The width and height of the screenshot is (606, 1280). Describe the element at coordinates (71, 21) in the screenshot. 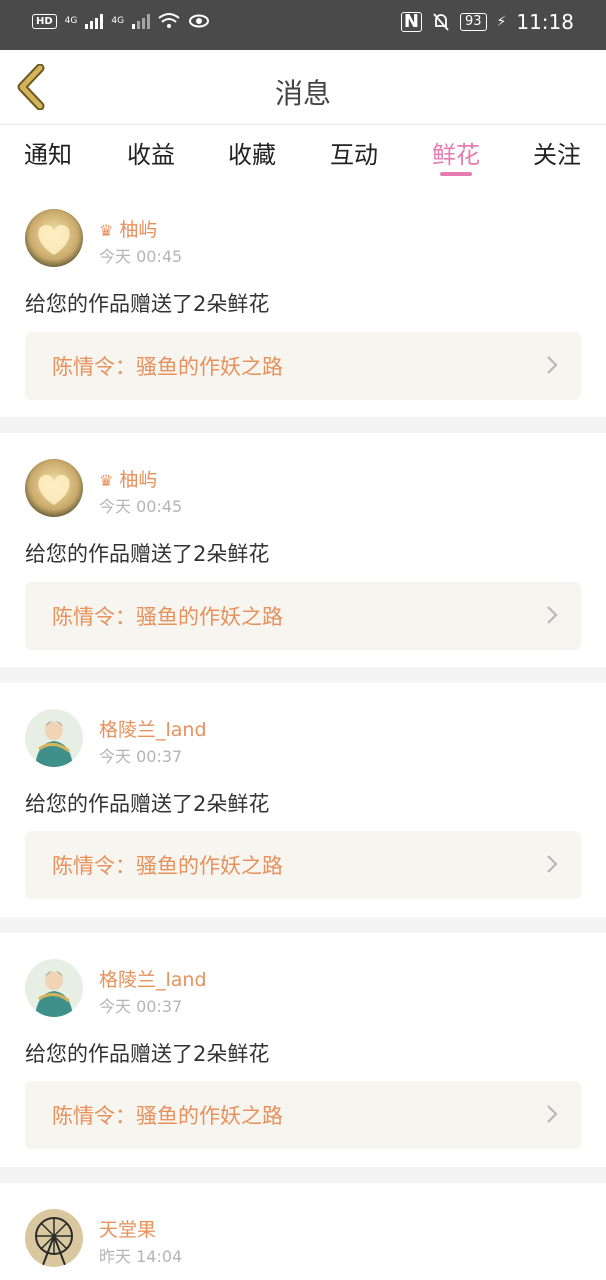

I see `network-type-1: 4G` at that location.